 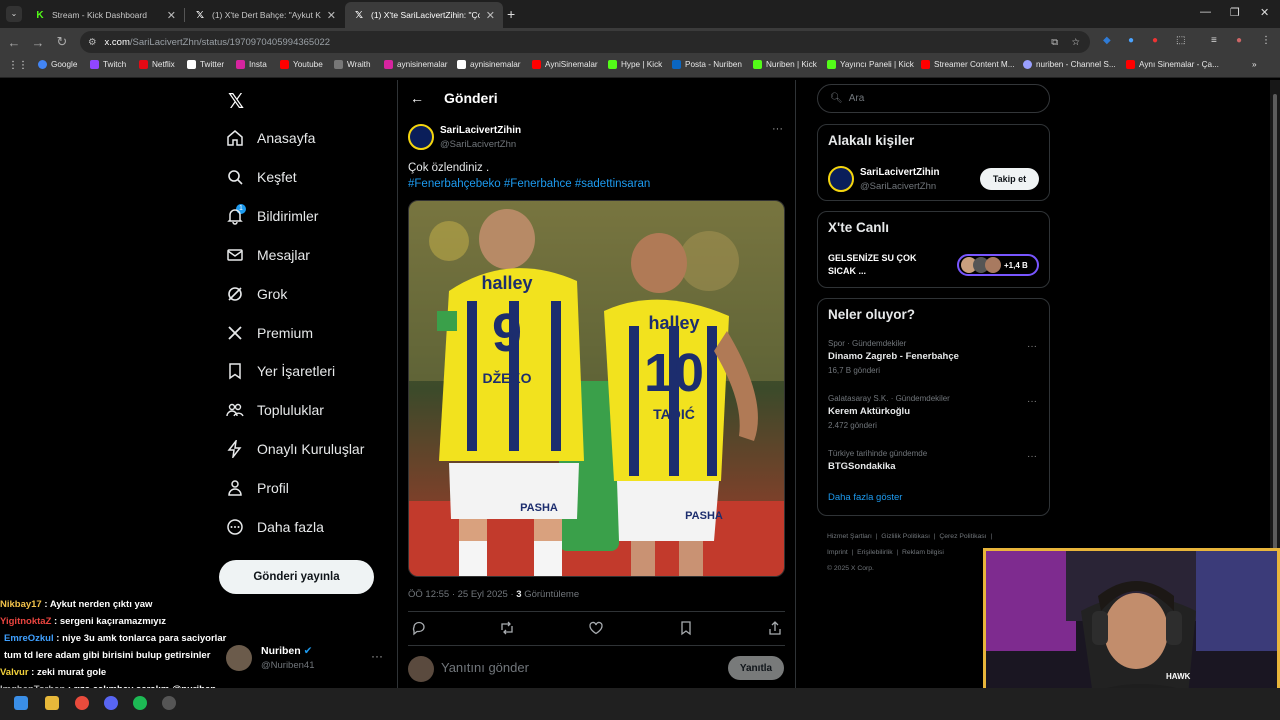 I want to click on footer-link: Çerez Politikası, so click(x=962, y=536).